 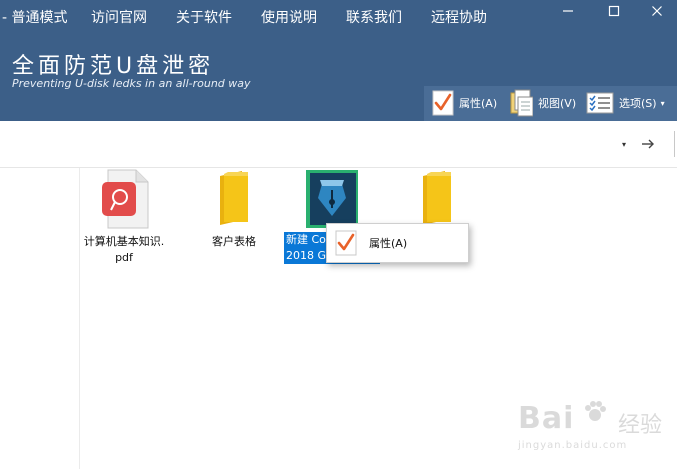 What do you see at coordinates (663, 103) in the screenshot?
I see `options-dropdown-icon: ▾` at bounding box center [663, 103].